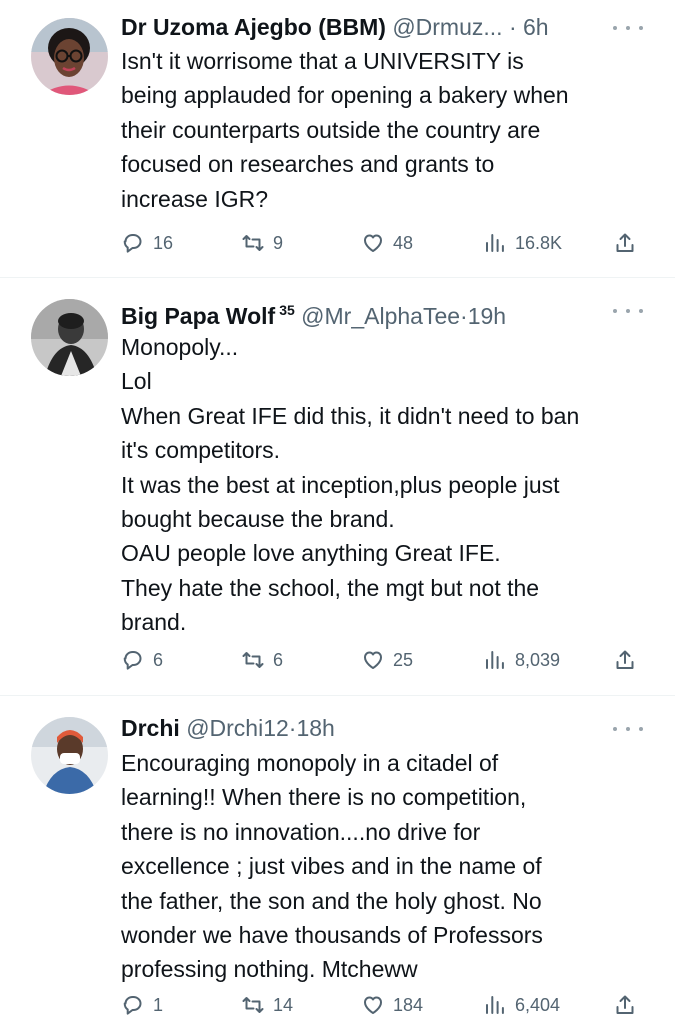 The height and width of the screenshot is (1024, 675). I want to click on text-line: focused on researches and grants to, so click(308, 164).